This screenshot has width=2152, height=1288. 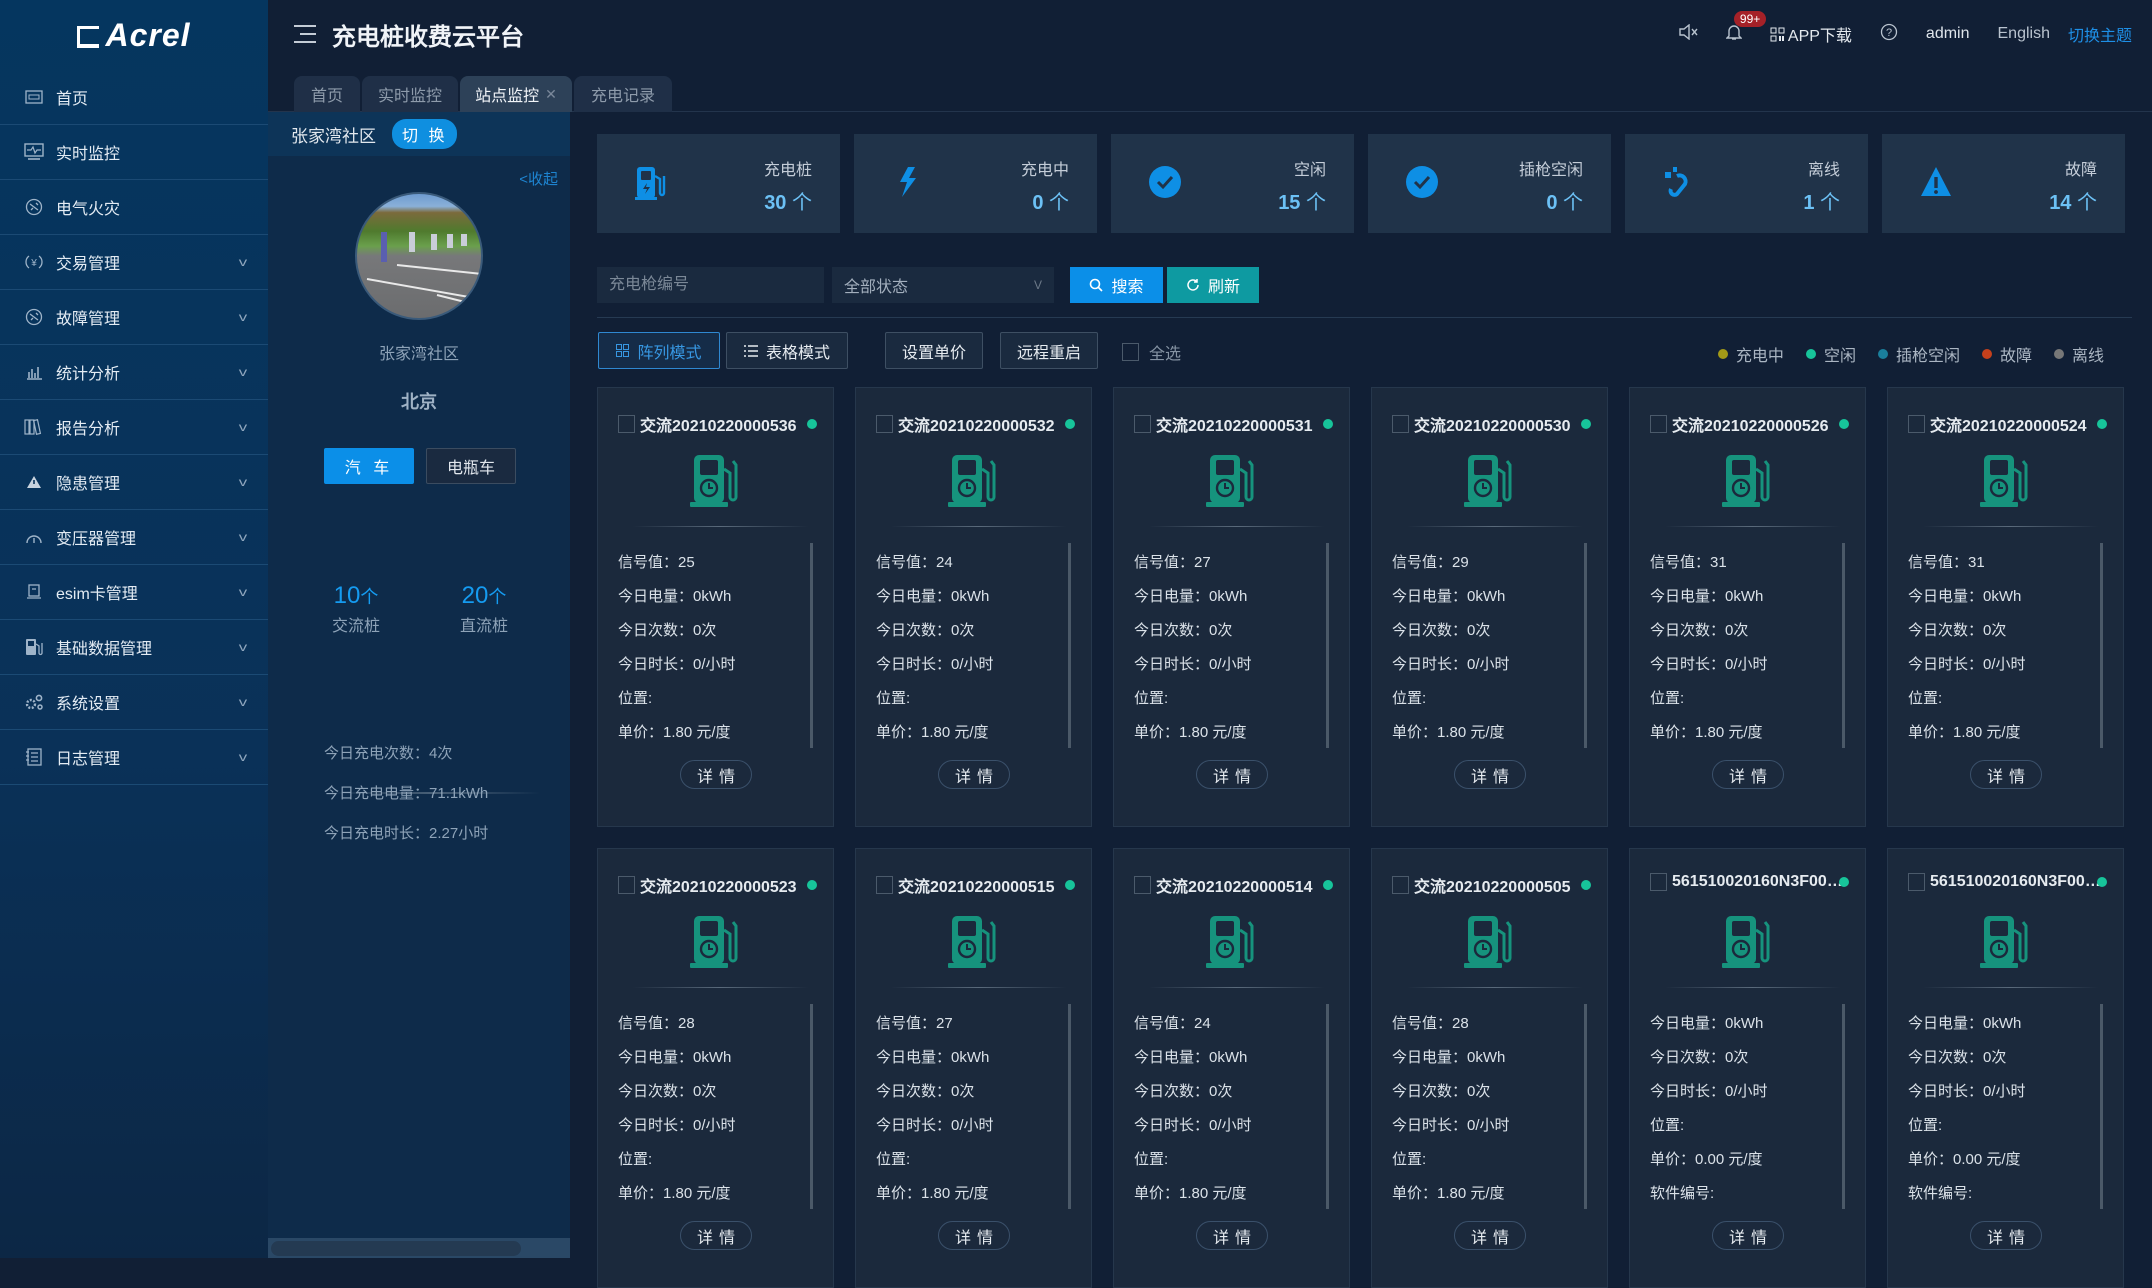 What do you see at coordinates (134, 97) in the screenshot?
I see `sidebar-item-0: 首页` at bounding box center [134, 97].